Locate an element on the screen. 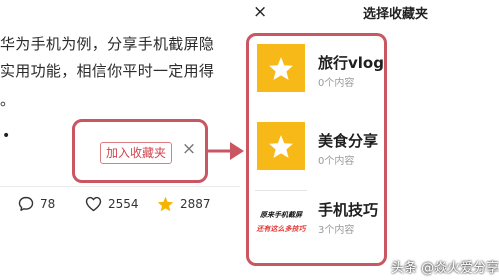  heart-icon is located at coordinates (93, 204).